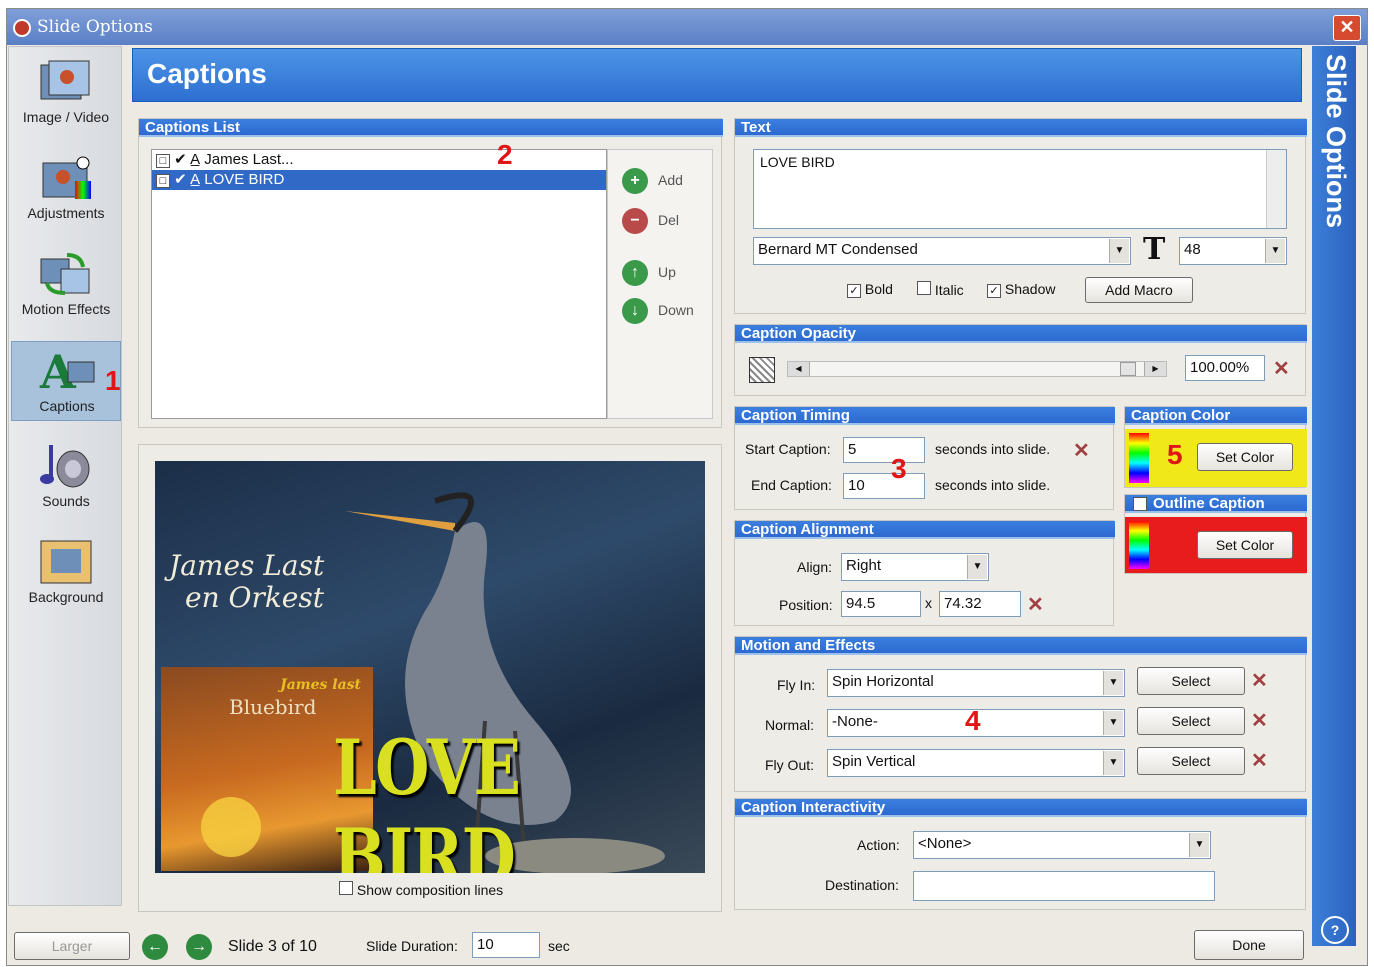 This screenshot has width=1374, height=967. What do you see at coordinates (854, 291) in the screenshot?
I see `checkbox-icon: ✓` at bounding box center [854, 291].